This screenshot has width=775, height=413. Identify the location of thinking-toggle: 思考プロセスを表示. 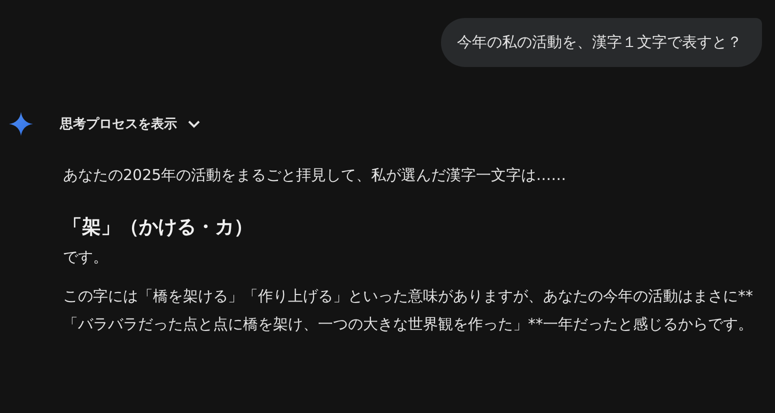
(130, 124).